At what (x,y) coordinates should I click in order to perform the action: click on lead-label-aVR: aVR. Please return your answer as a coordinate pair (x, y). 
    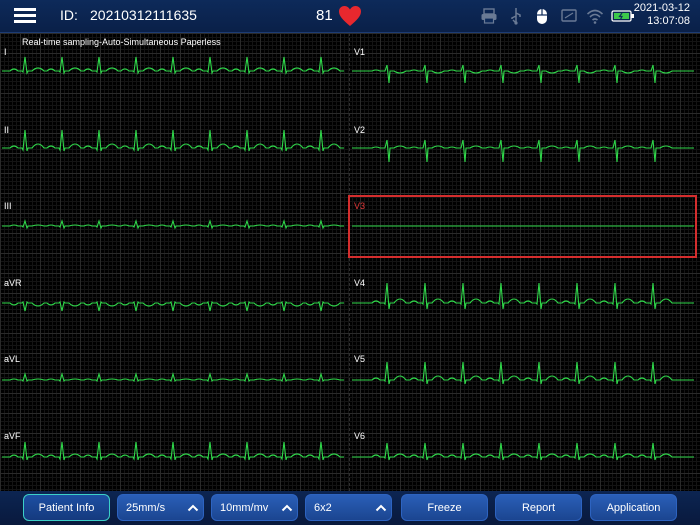
    Looking at the image, I should click on (13, 283).